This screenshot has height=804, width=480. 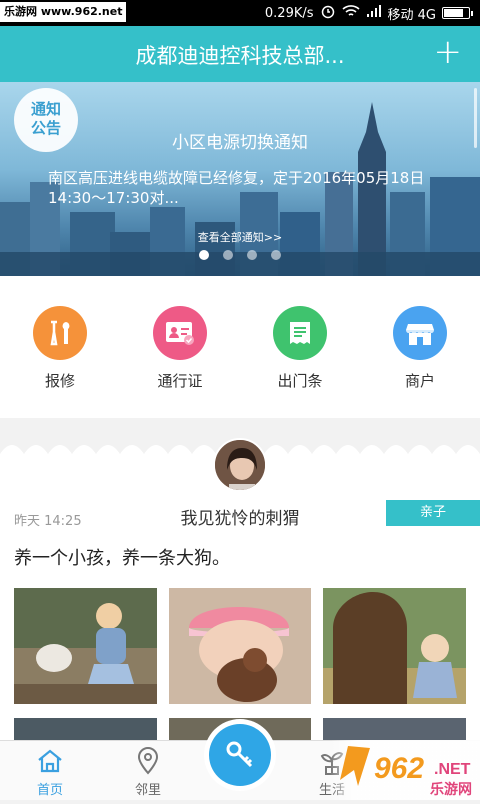 I want to click on svg-text: .NET, so click(x=452, y=769).